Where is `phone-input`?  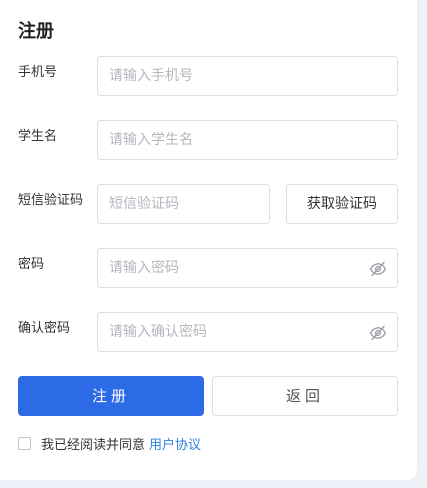 phone-input is located at coordinates (249, 76).